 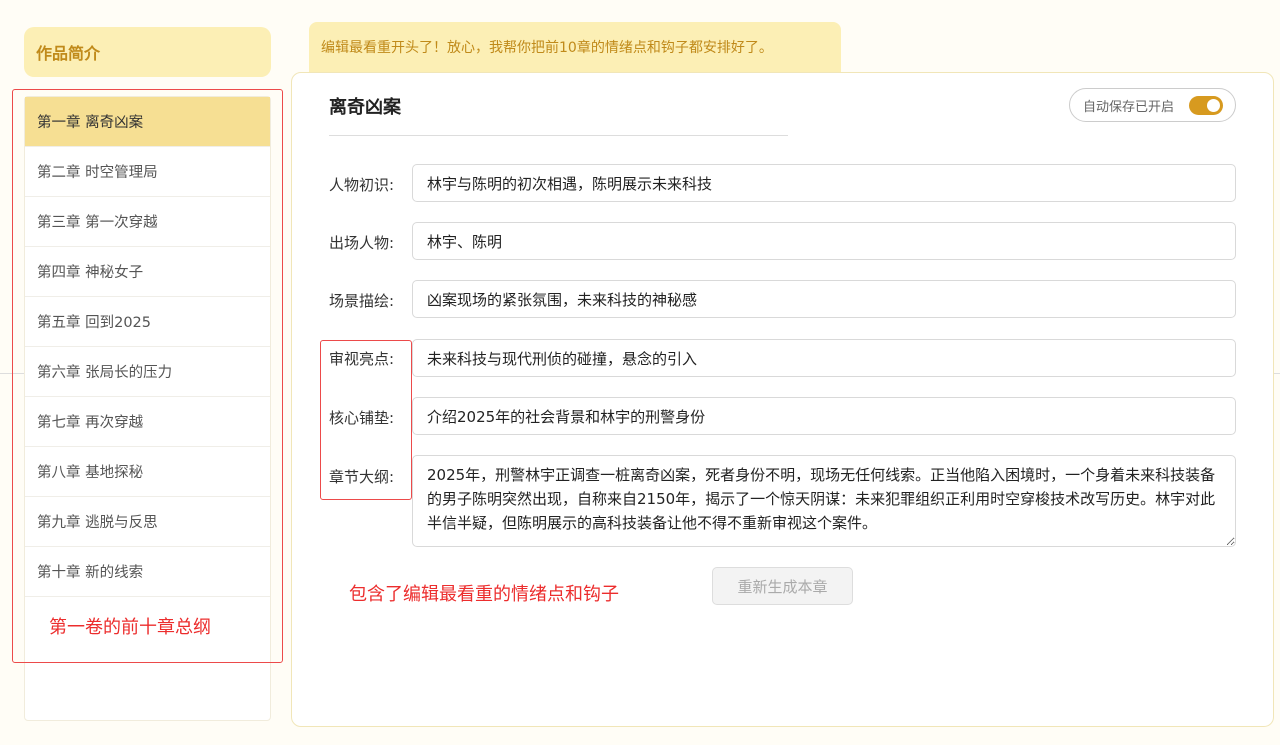 What do you see at coordinates (484, 594) in the screenshot?
I see `fields-annotation-text: 包含了编辑最看重的情绪点和钩子` at bounding box center [484, 594].